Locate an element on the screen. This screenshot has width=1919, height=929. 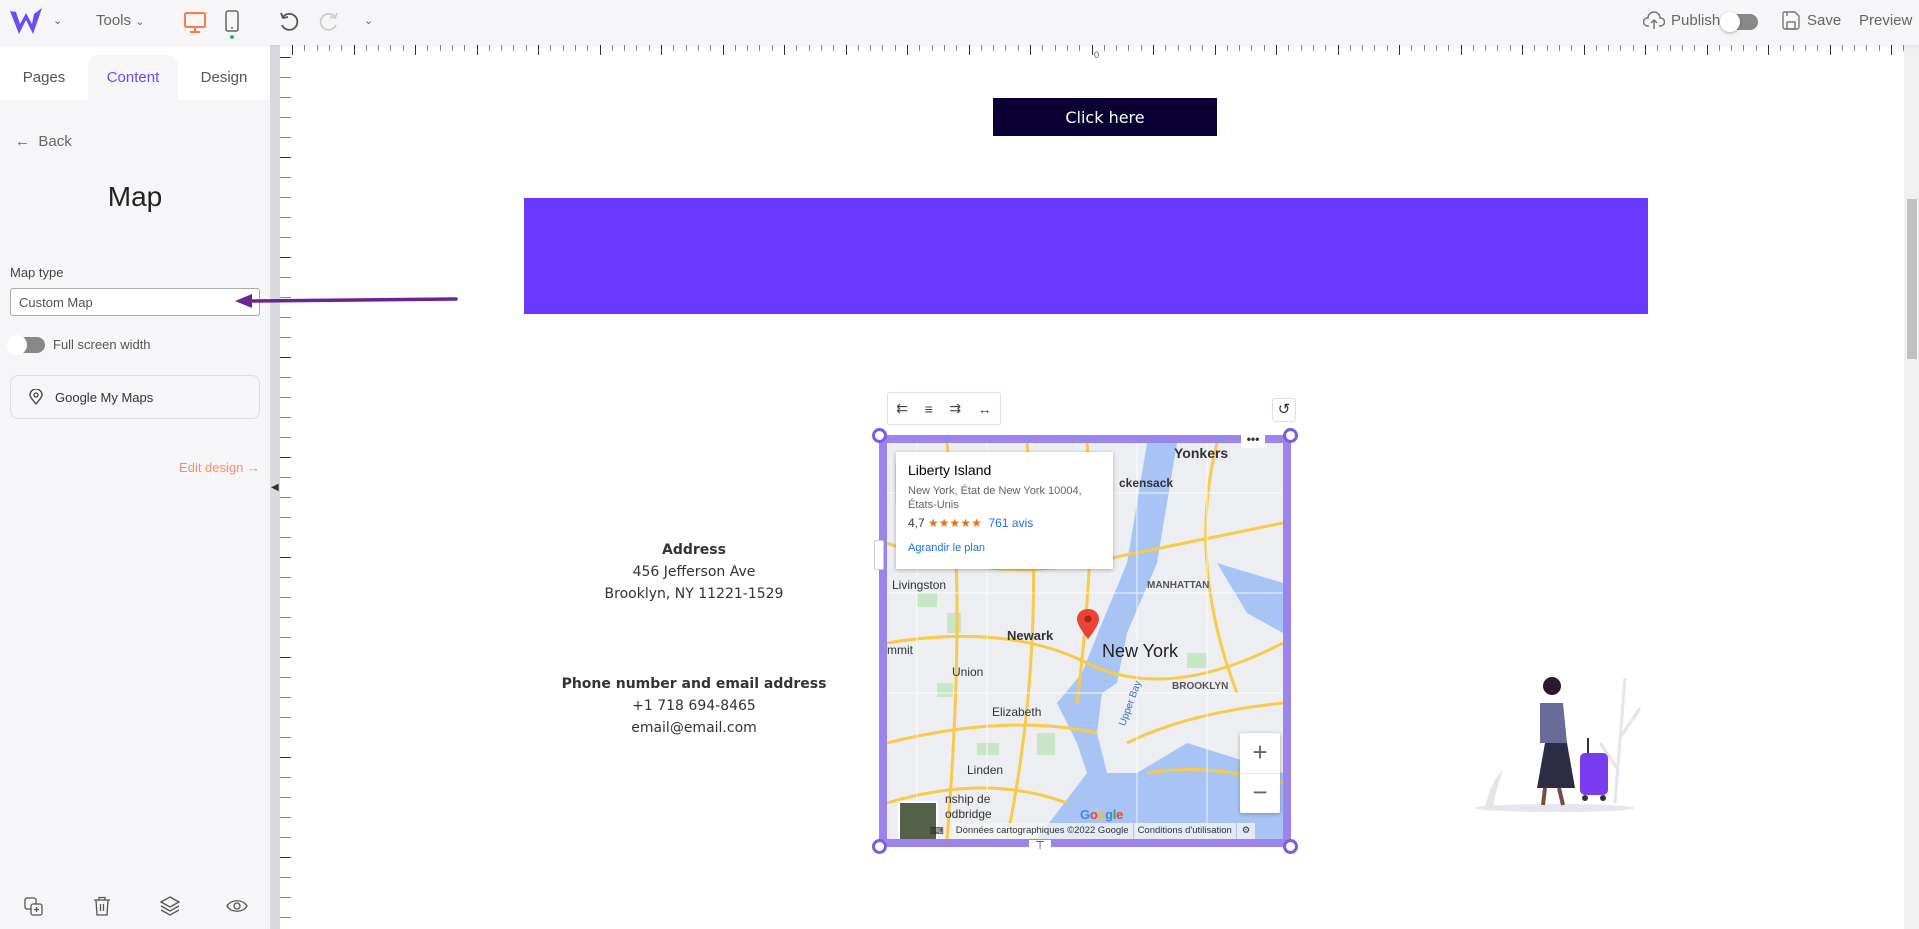
save-icon is located at coordinates (1791, 20).